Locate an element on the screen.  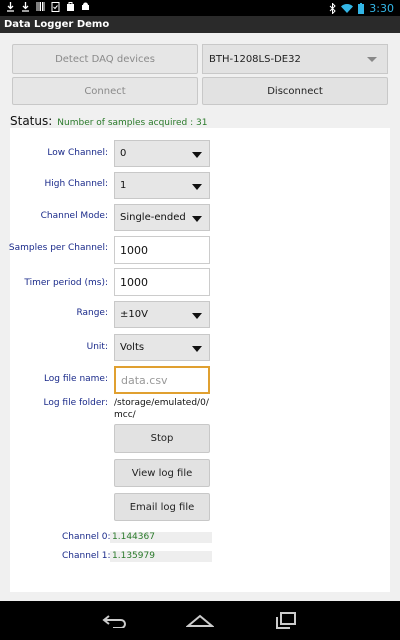
status-label: Status: is located at coordinates (31, 121).